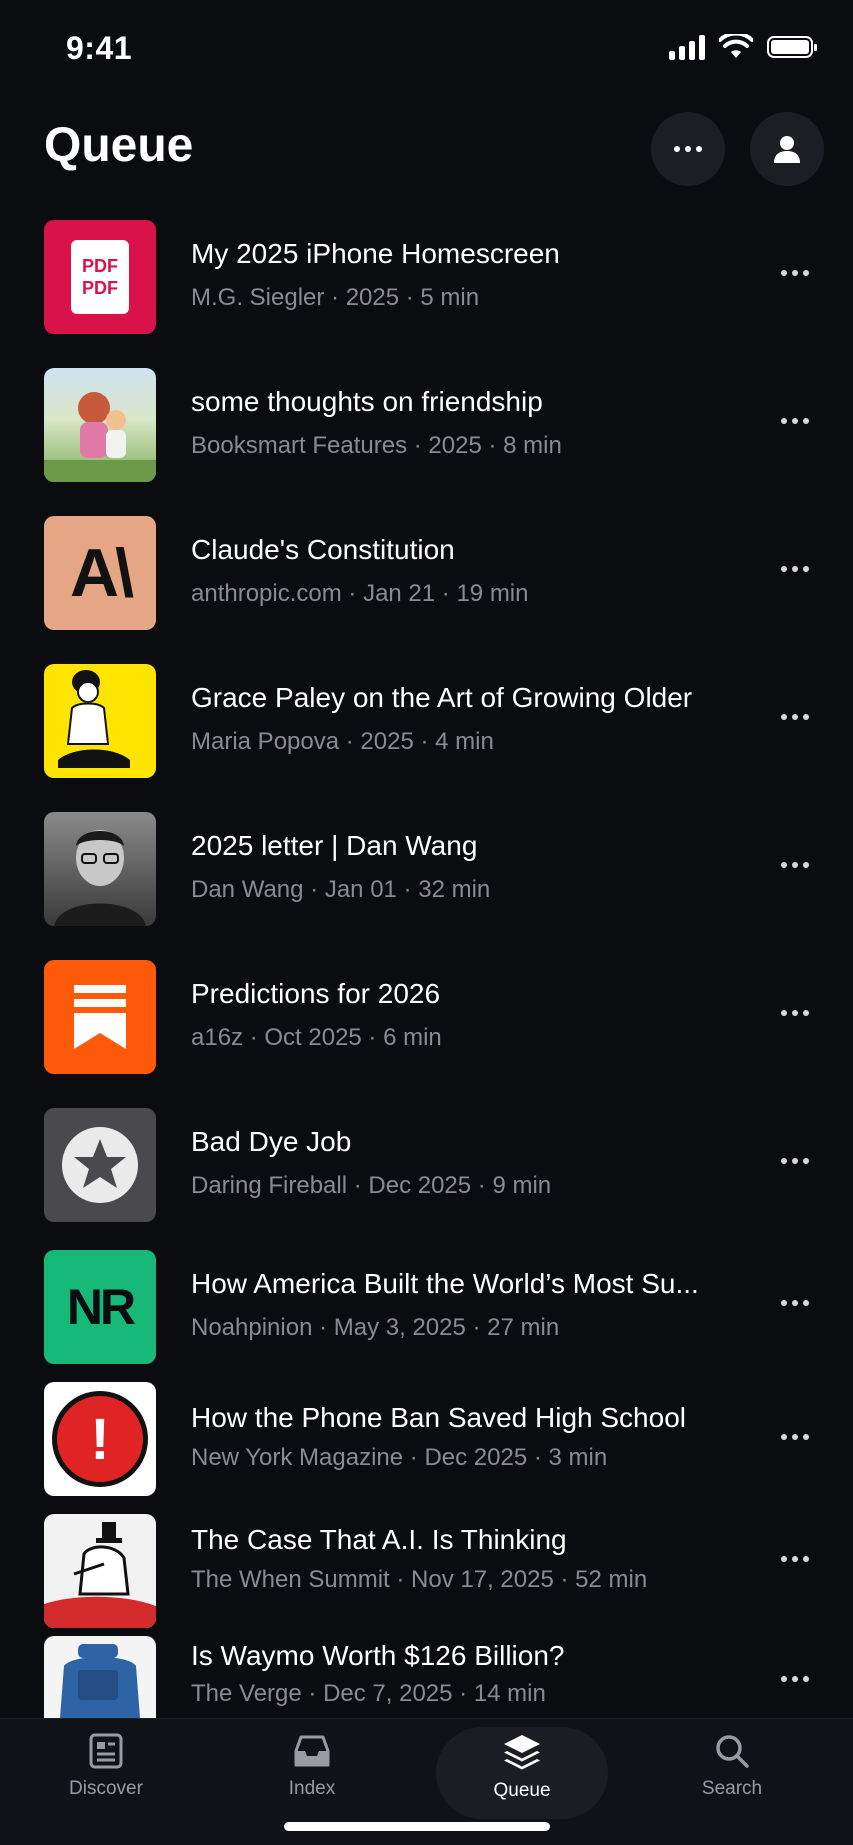  I want to click on item-meta: New York Magazine · Dec 2025 · 3 min, so click(399, 1457).